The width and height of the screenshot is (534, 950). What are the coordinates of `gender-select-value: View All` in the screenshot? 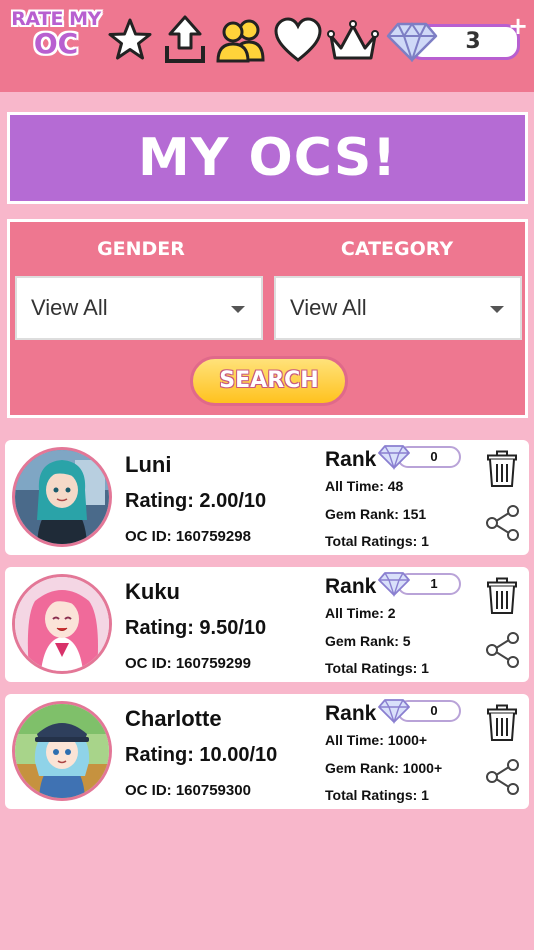 It's located at (69, 307).